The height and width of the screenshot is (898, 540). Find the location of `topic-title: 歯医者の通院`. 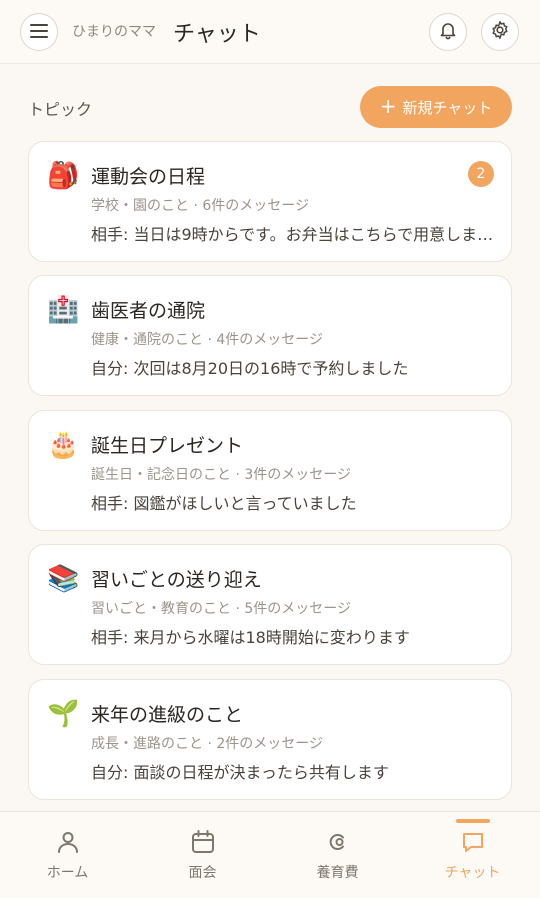

topic-title: 歯医者の通院 is located at coordinates (148, 311).